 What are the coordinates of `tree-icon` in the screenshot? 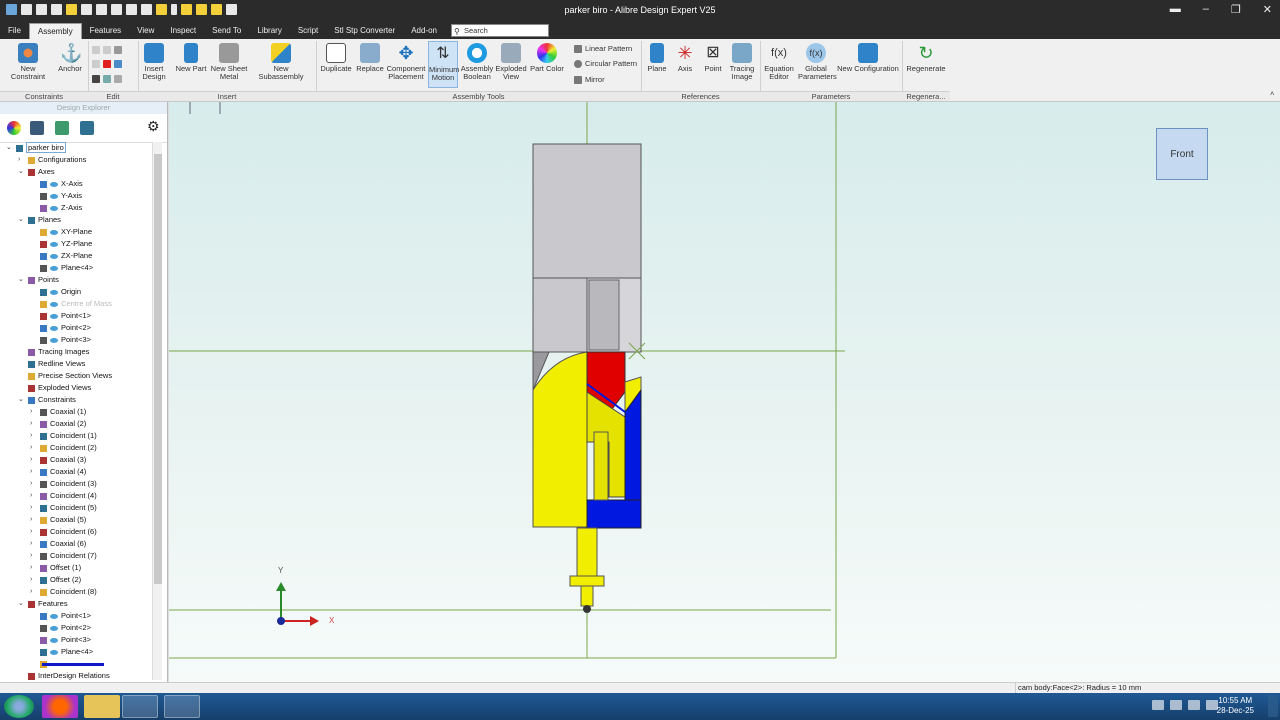 It's located at (87, 128).